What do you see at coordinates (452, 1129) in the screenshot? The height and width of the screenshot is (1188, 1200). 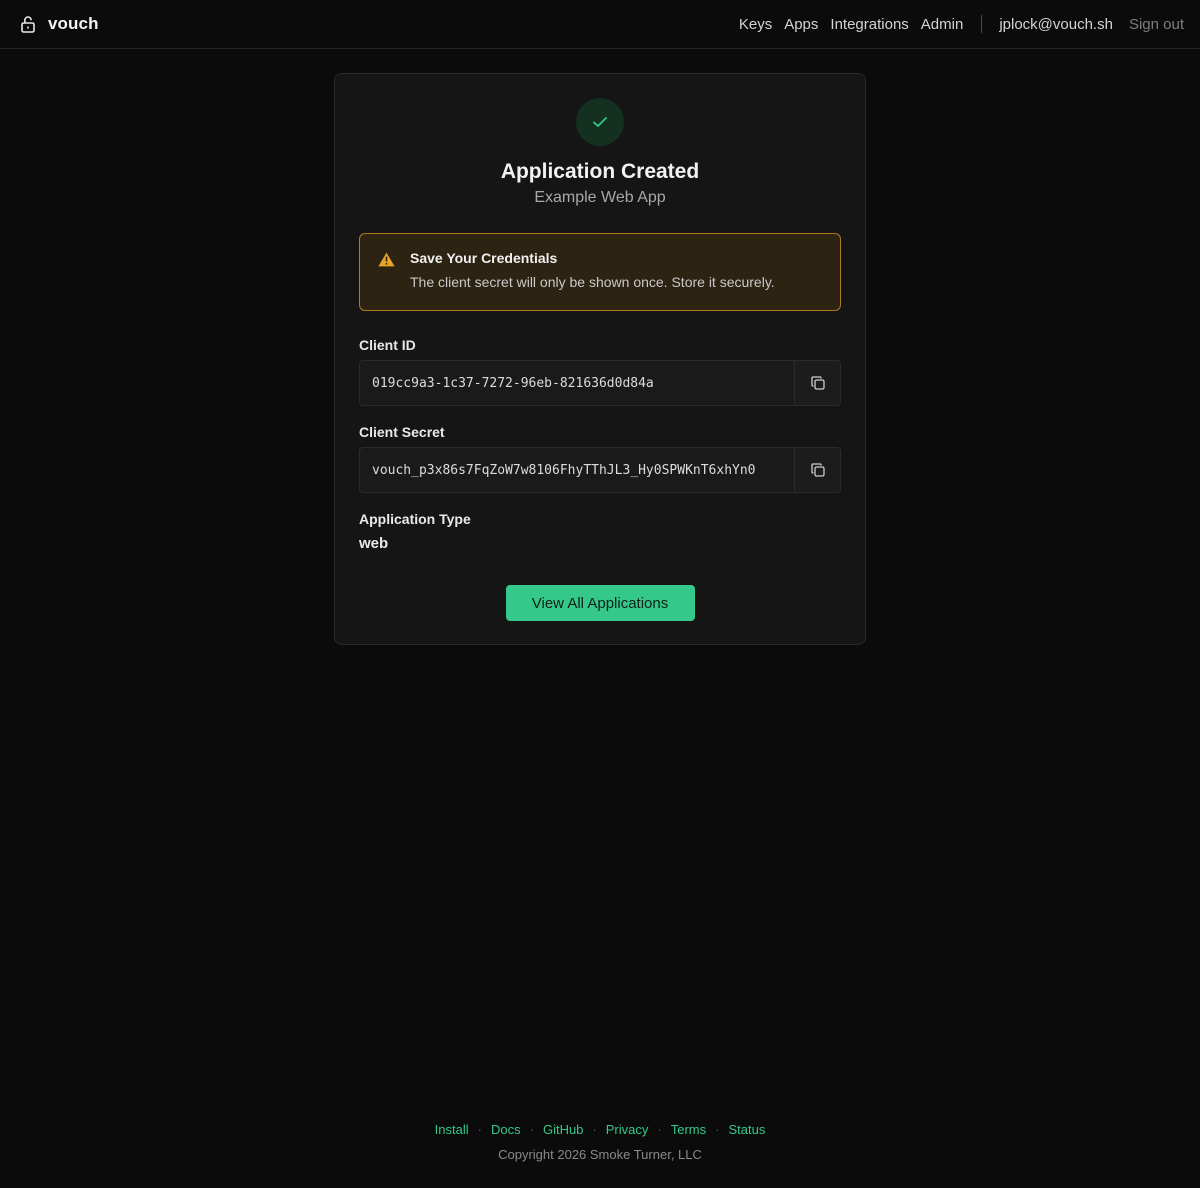 I see `footer-link-install: Install` at bounding box center [452, 1129].